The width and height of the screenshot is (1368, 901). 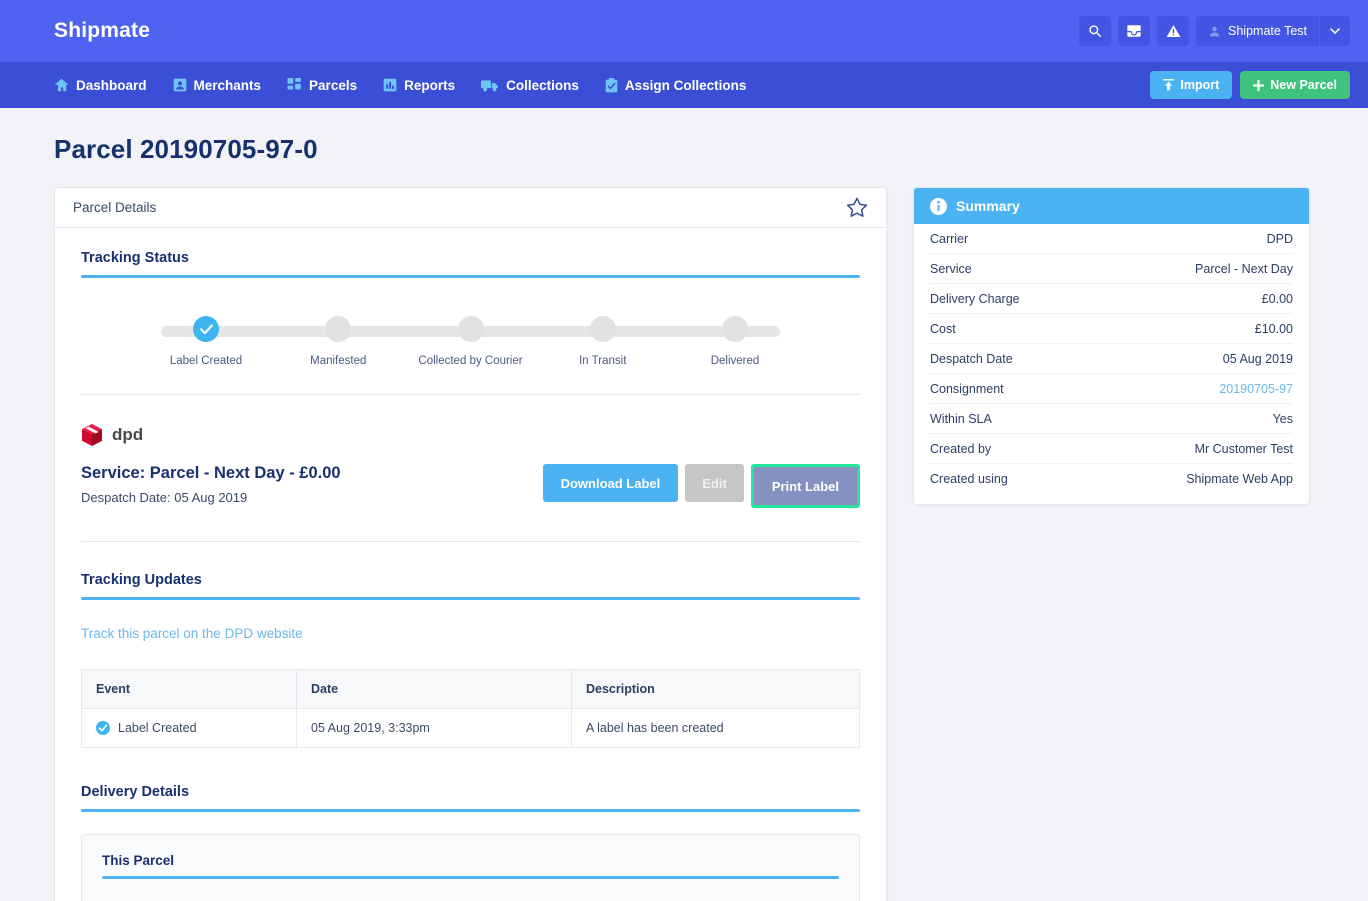 I want to click on check-circle-icon, so click(x=103, y=728).